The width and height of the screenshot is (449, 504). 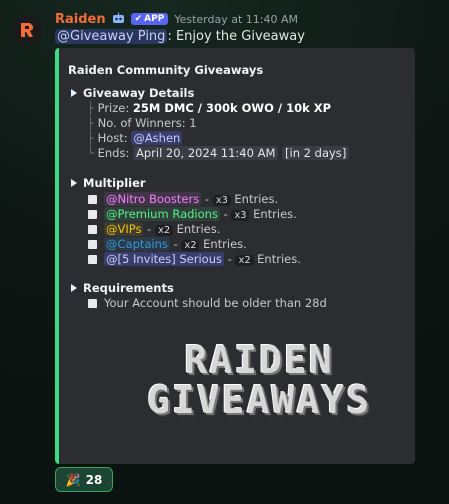 What do you see at coordinates (128, 288) in the screenshot?
I see `requirements-heading-label: Requirements` at bounding box center [128, 288].